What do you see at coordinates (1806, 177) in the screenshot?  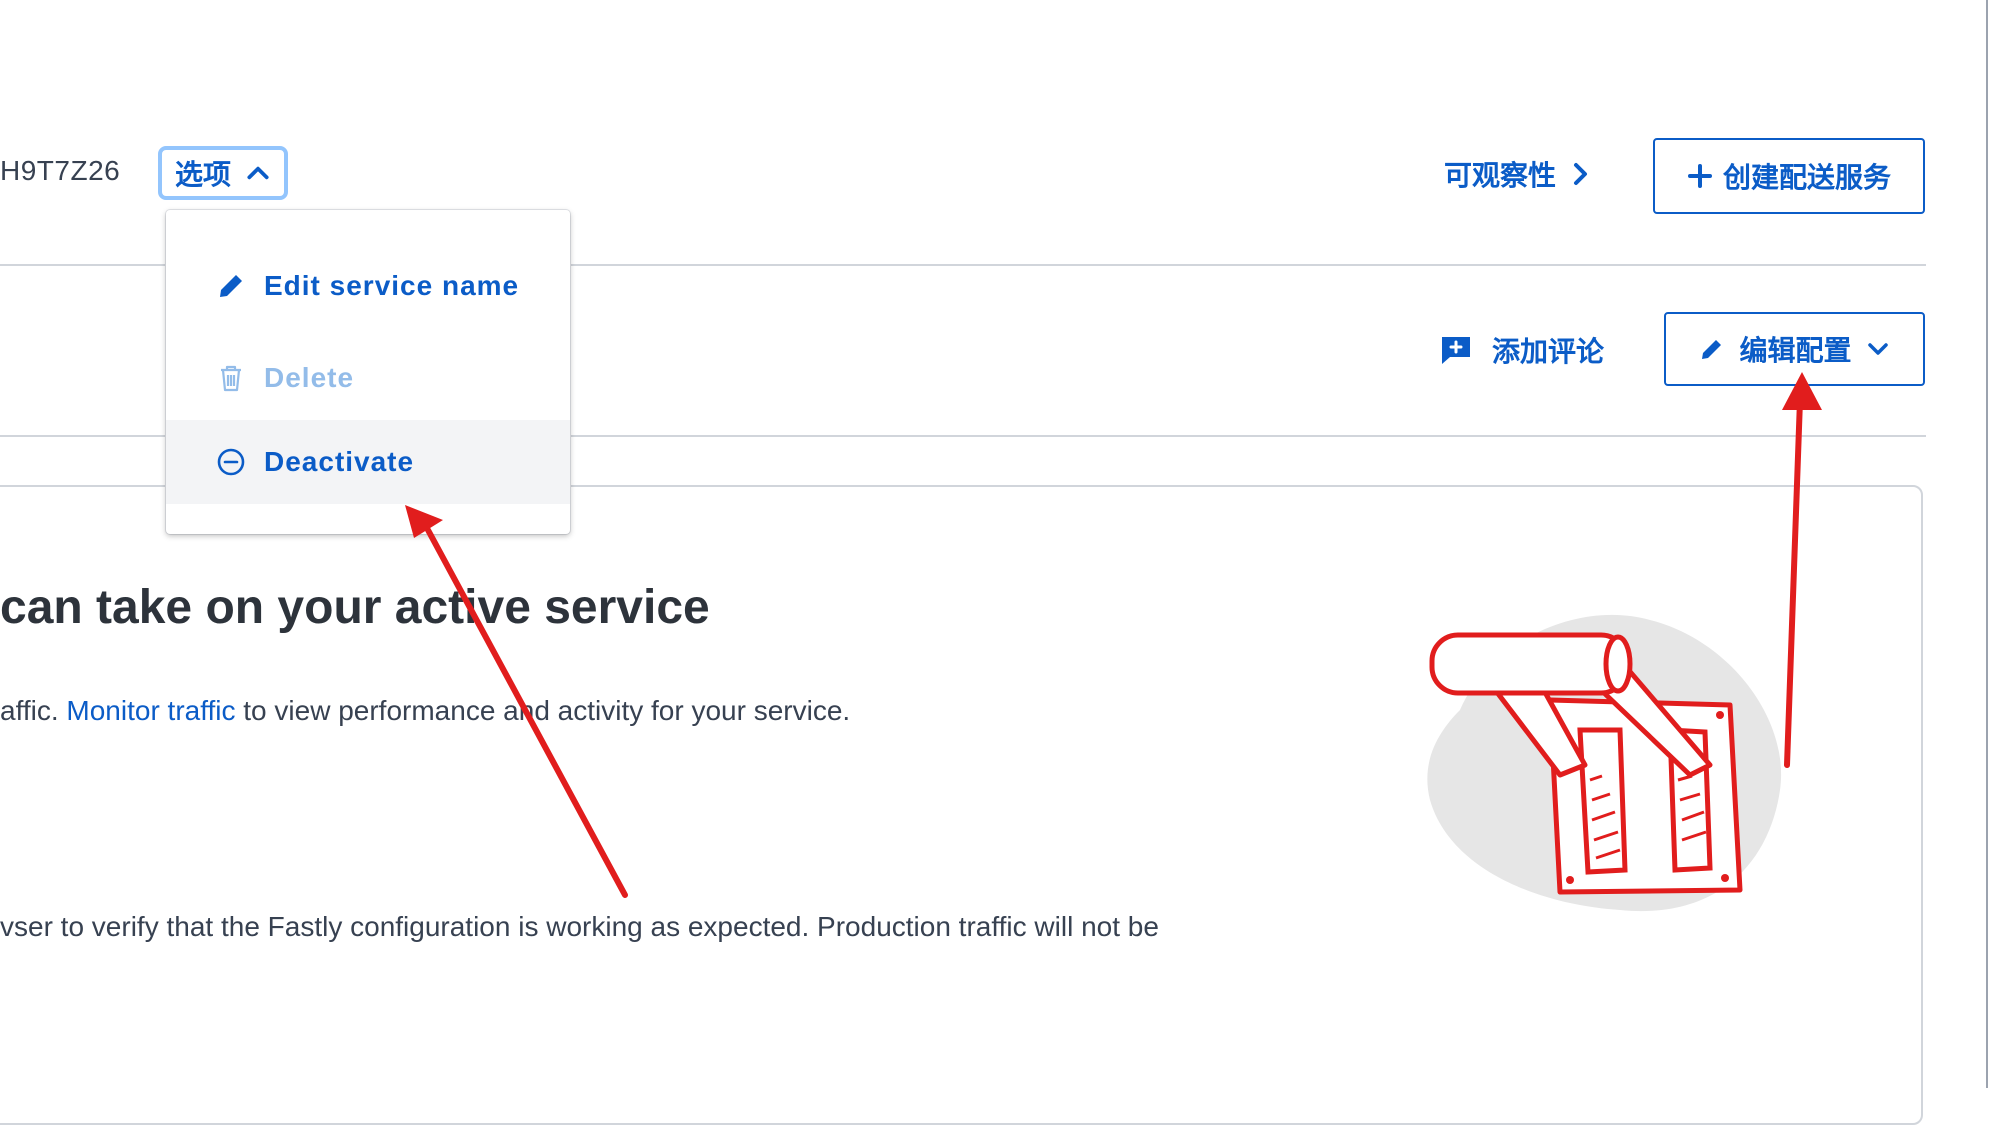 I see `create-button-label: 创建配送服务` at bounding box center [1806, 177].